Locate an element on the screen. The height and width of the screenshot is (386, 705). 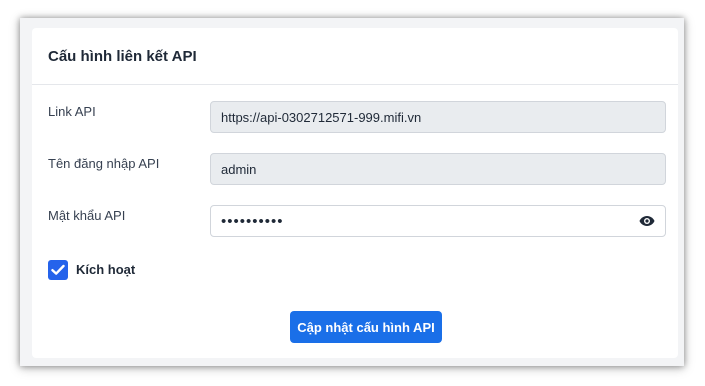
activate-label: Kích hoạt is located at coordinates (106, 269).